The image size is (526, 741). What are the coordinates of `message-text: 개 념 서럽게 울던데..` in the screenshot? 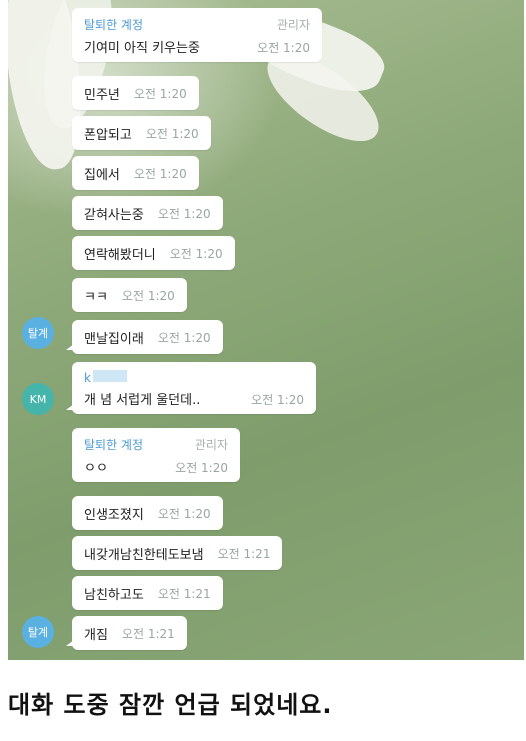 It's located at (142, 400).